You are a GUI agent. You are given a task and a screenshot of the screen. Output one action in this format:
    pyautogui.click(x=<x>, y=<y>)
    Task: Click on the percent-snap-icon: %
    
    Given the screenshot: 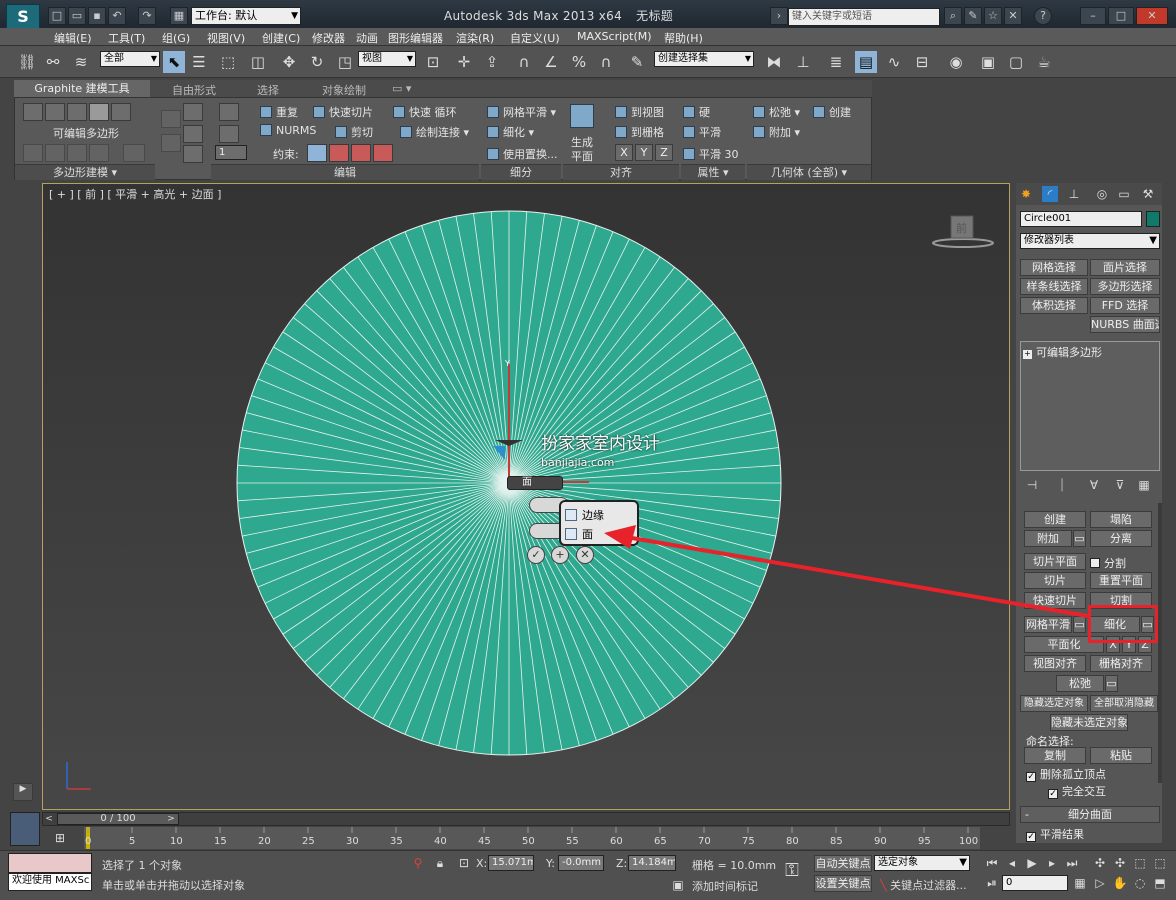 What is the action you would take?
    pyautogui.click(x=579, y=62)
    